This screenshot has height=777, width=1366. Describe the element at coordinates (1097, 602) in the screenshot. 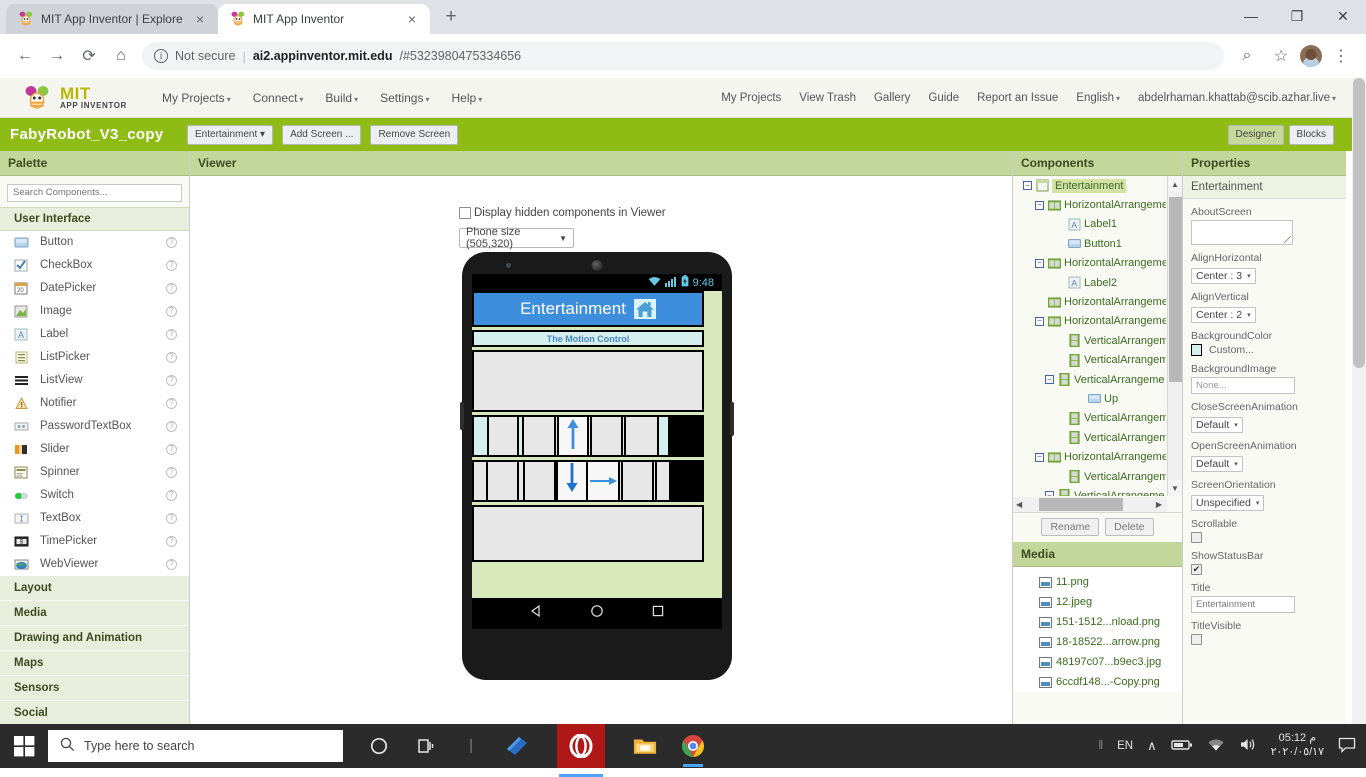

I see `media-item: 12.jpeg` at that location.